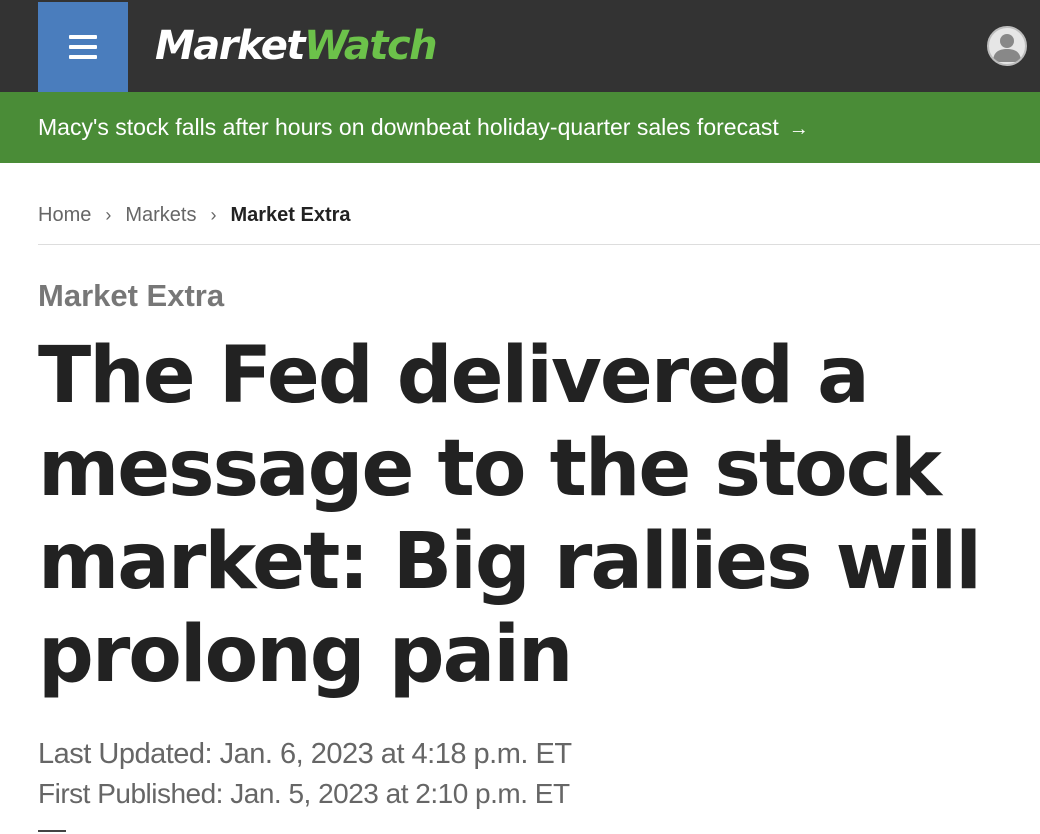 The height and width of the screenshot is (834, 1040). Describe the element at coordinates (52, 831) in the screenshot. I see `content-divider-mark` at that location.